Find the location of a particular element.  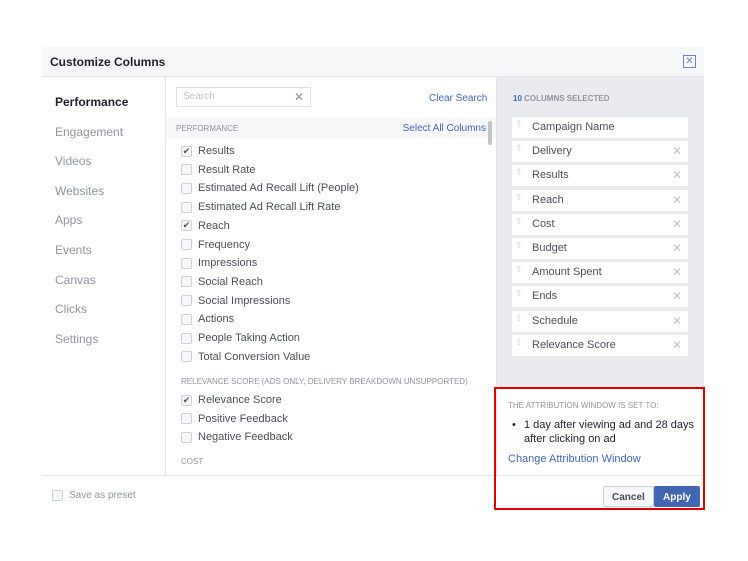

nav-item-websites: Websites is located at coordinates (79, 191).